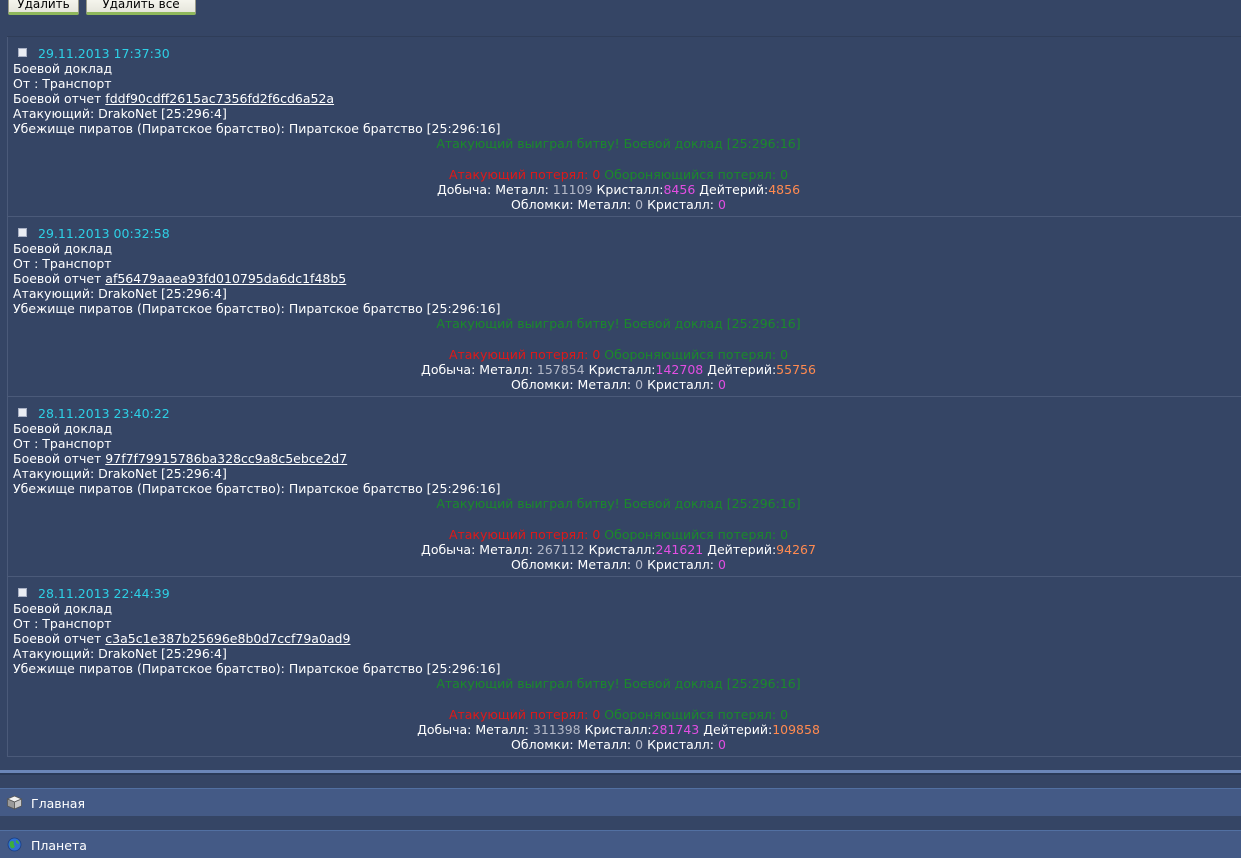 This screenshot has height=858, width=1241. I want to click on loot-crystal-value: 142708, so click(679, 369).